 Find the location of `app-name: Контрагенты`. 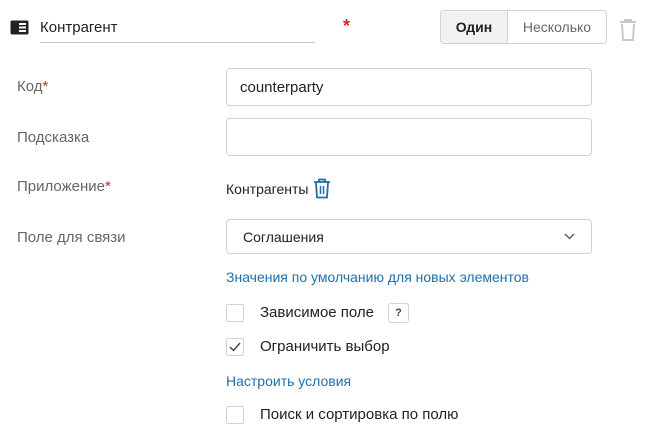

app-name: Контрагенты is located at coordinates (267, 188).